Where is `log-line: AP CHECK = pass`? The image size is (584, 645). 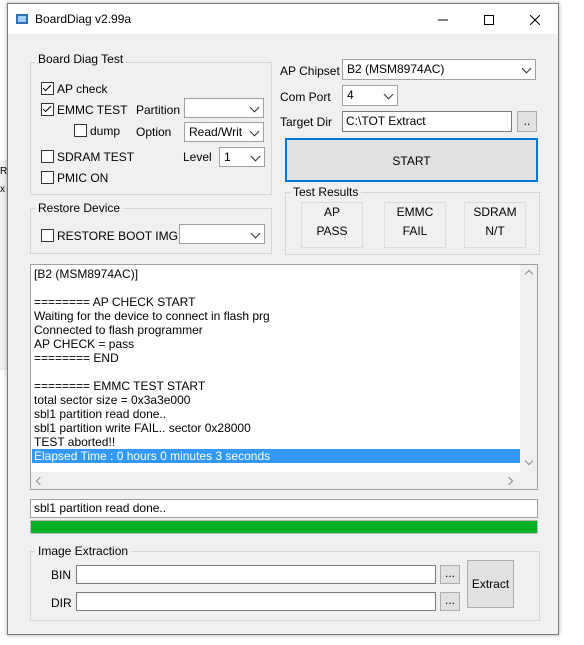
log-line: AP CHECK = pass is located at coordinates (84, 344).